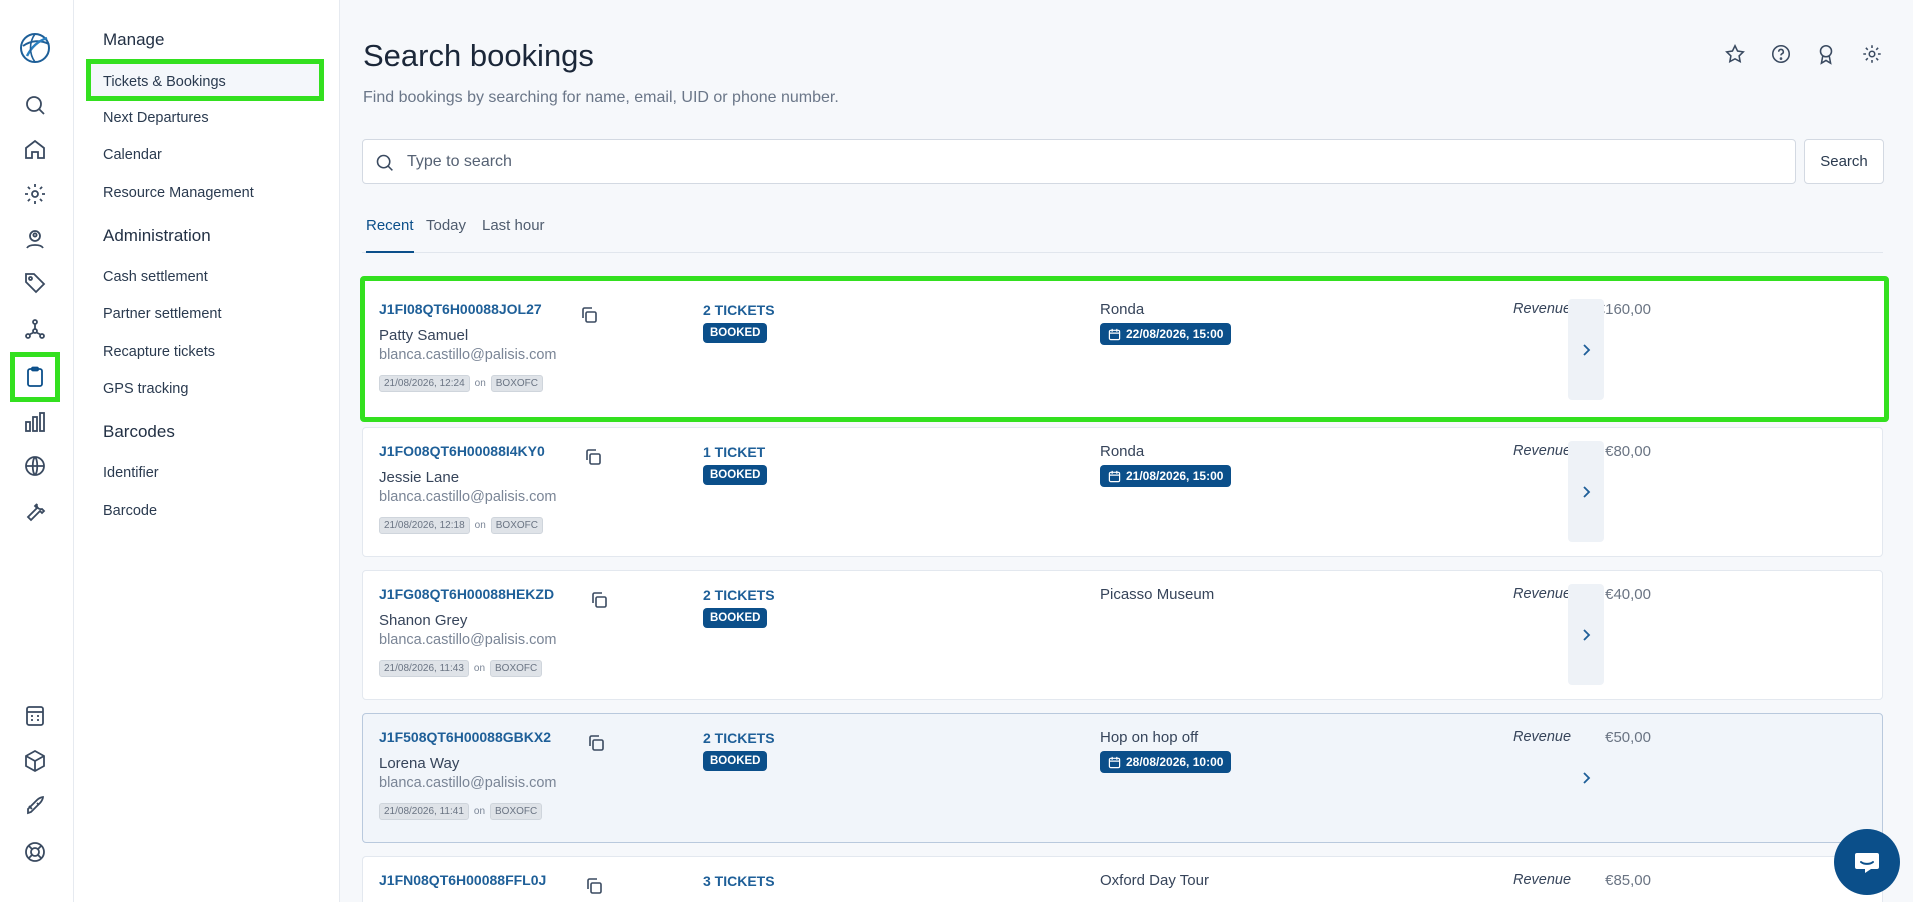 This screenshot has width=1913, height=902. Describe the element at coordinates (35, 194) in the screenshot. I see `gear-icon` at that location.